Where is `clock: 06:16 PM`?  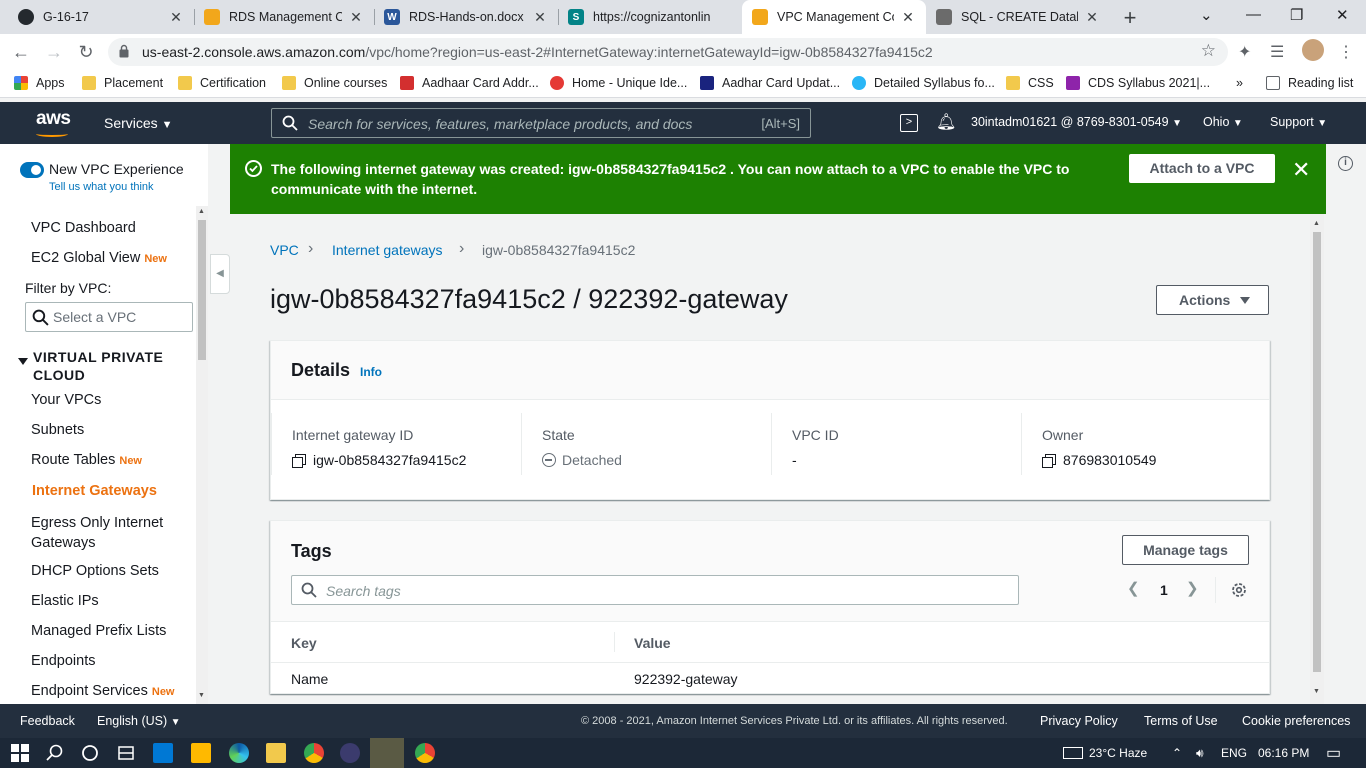 clock: 06:16 PM is located at coordinates (1283, 753).